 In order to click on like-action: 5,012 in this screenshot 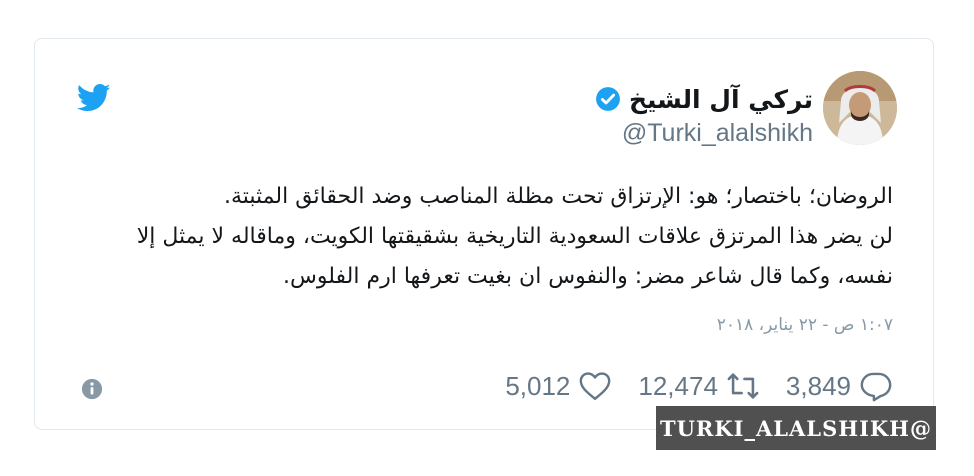, I will do `click(558, 386)`.